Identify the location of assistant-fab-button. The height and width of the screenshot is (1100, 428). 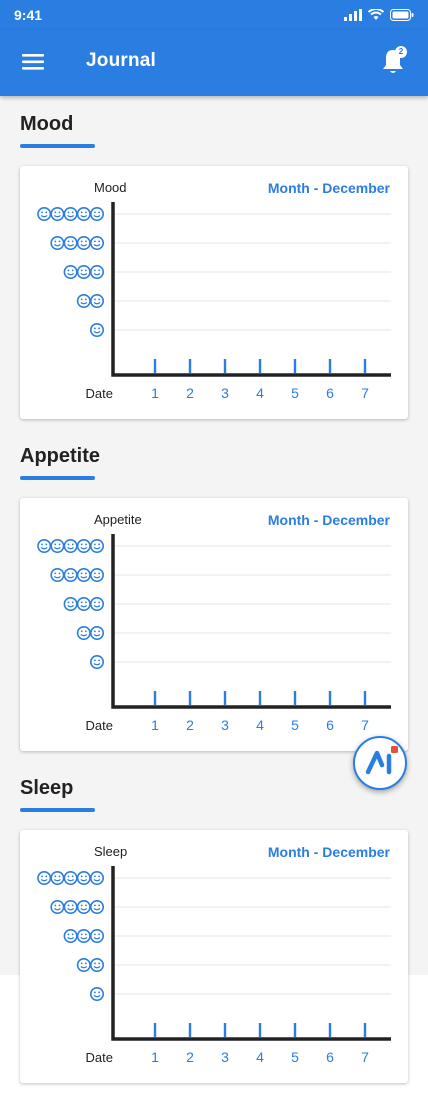
(380, 763).